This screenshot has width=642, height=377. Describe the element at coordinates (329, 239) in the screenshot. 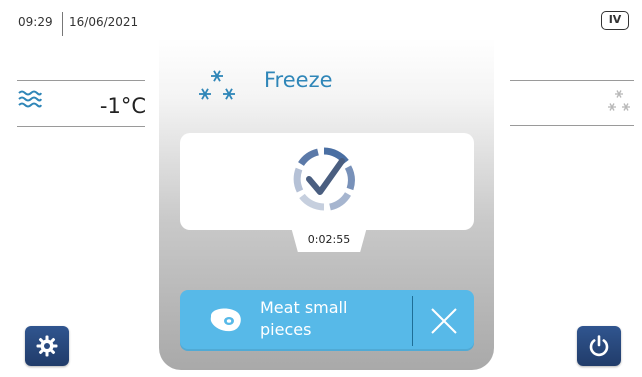

I see `elapsed-time: 0:02:55` at that location.